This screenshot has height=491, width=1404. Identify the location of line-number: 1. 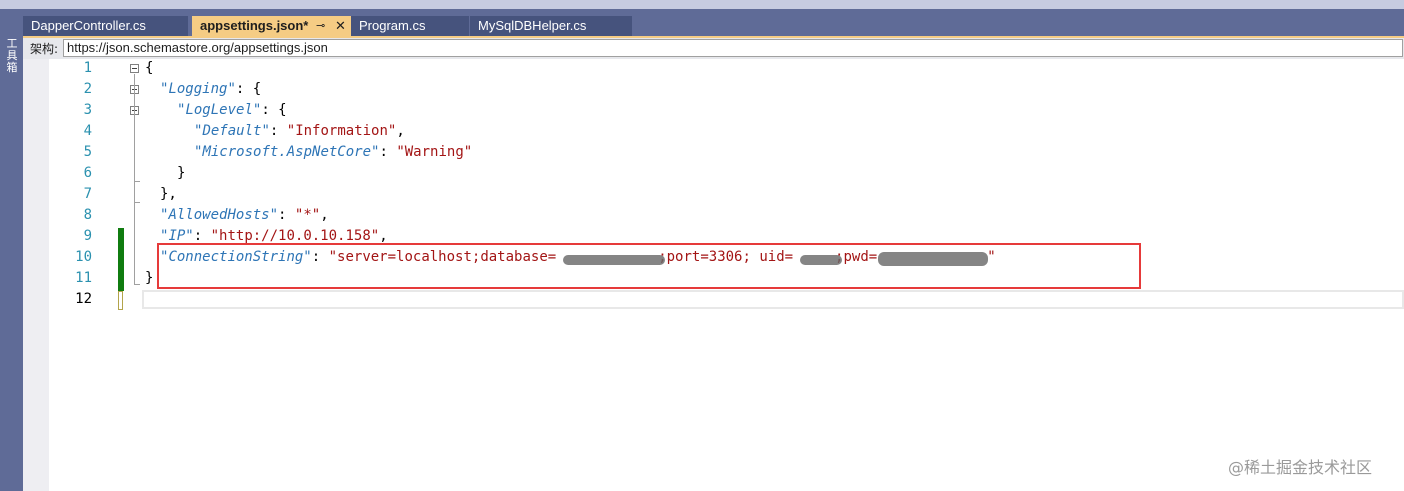
(87, 68).